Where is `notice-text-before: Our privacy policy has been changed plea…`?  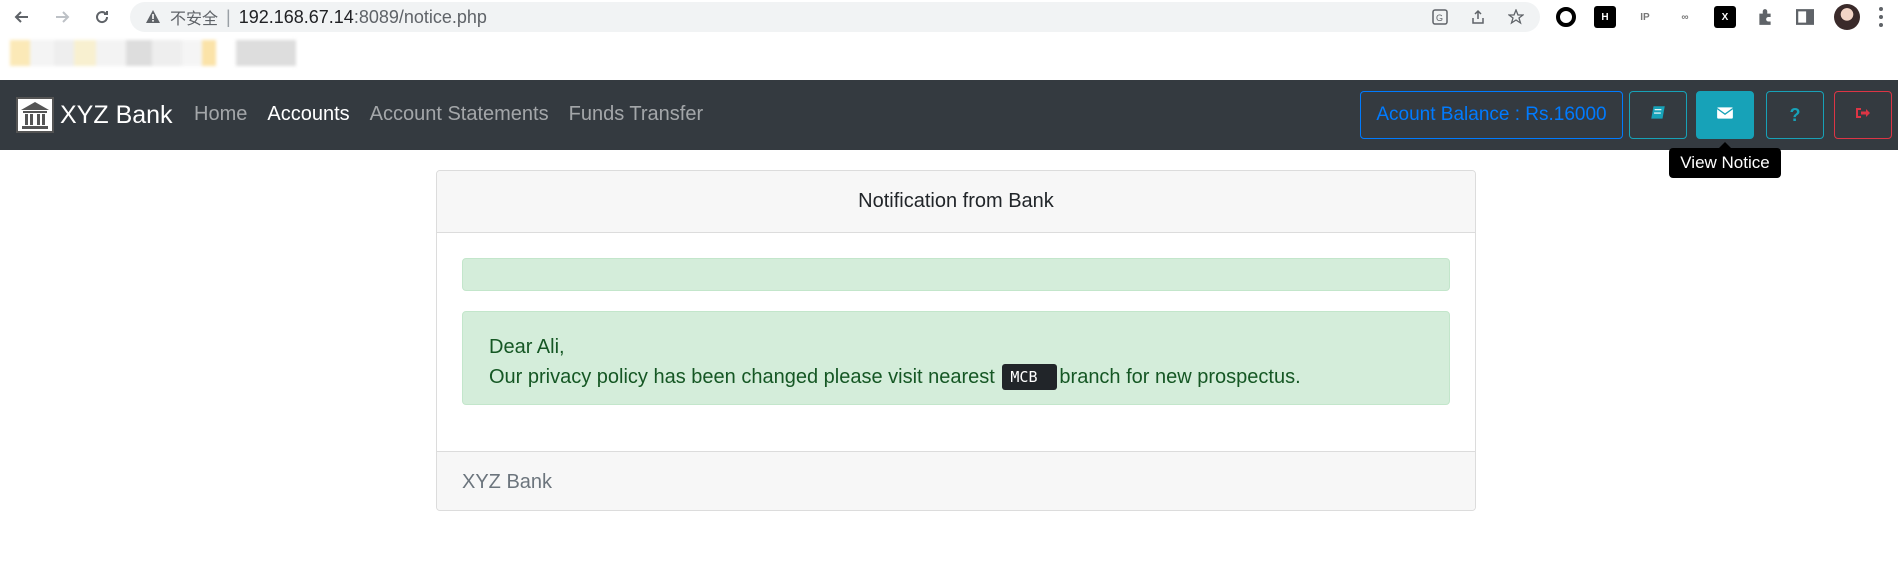
notice-text-before: Our privacy policy has been changed plea… is located at coordinates (742, 377).